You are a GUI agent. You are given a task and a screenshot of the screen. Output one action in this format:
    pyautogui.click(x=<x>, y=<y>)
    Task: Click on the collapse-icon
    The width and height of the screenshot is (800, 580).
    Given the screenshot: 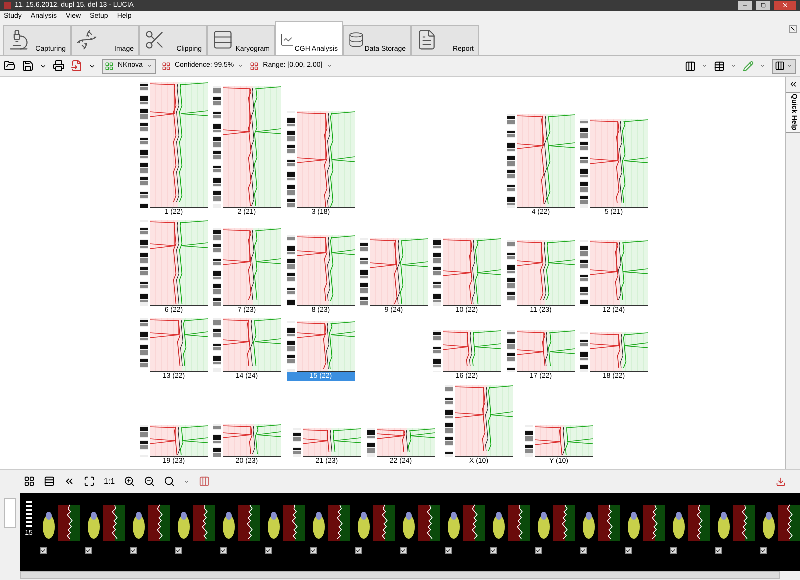 What is the action you would take?
    pyautogui.click(x=793, y=84)
    